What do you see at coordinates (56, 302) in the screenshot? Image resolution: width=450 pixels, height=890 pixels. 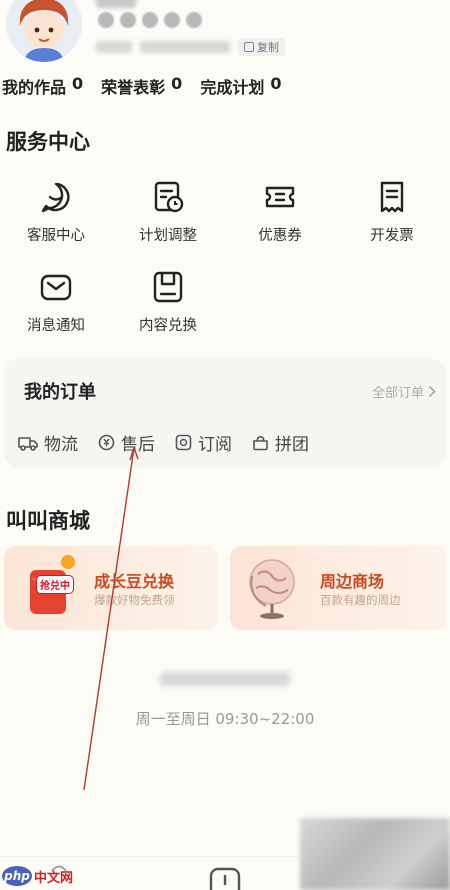 I see `service-notifications: 消息通知` at bounding box center [56, 302].